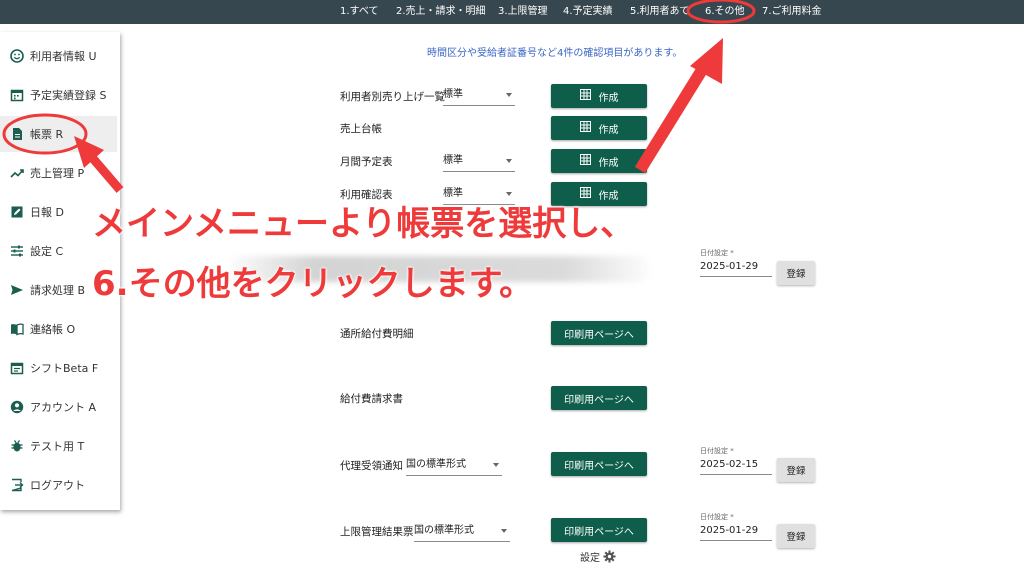 Image resolution: width=1024 pixels, height=576 pixels. I want to click on account-icon, so click(17, 407).